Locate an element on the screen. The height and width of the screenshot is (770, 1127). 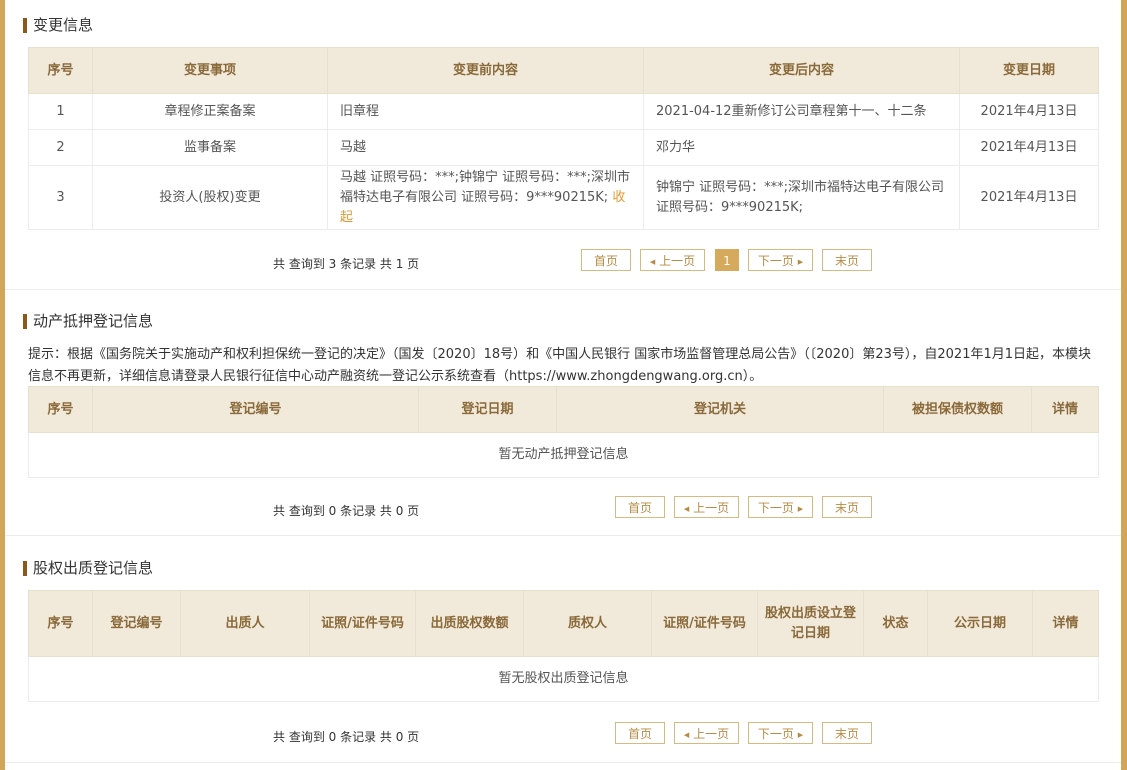
right-frame is located at coordinates (1124, 385).